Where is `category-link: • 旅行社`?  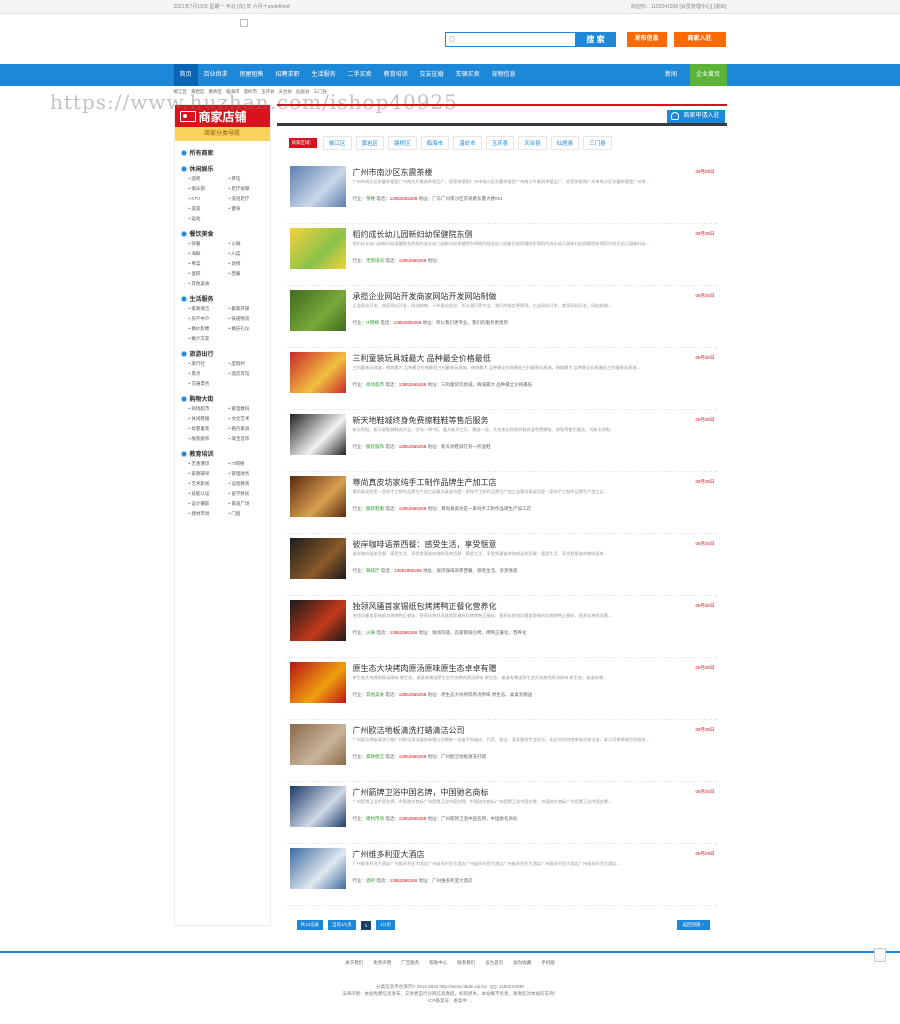
category-link: • 旅行社 is located at coordinates (209, 364).